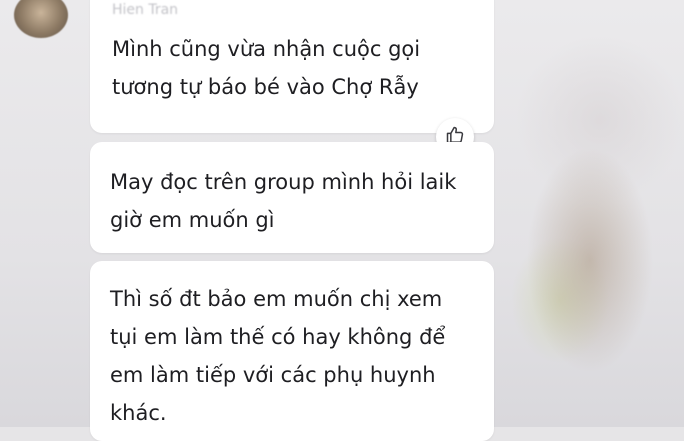  I want to click on sender-name: Hien Tran, so click(145, 10).